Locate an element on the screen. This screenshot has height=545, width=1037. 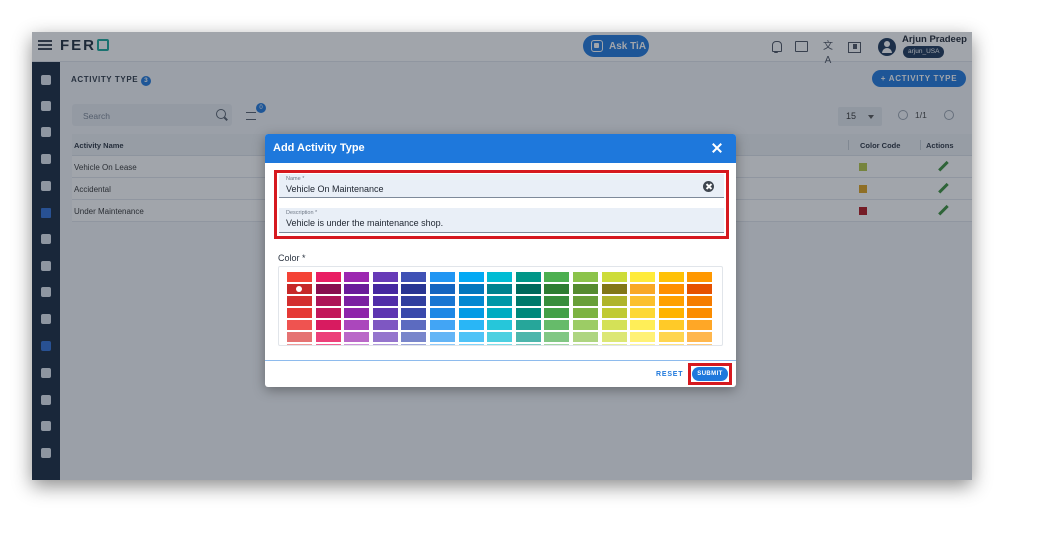
palette-scrollbar is located at coordinates (722, 281).